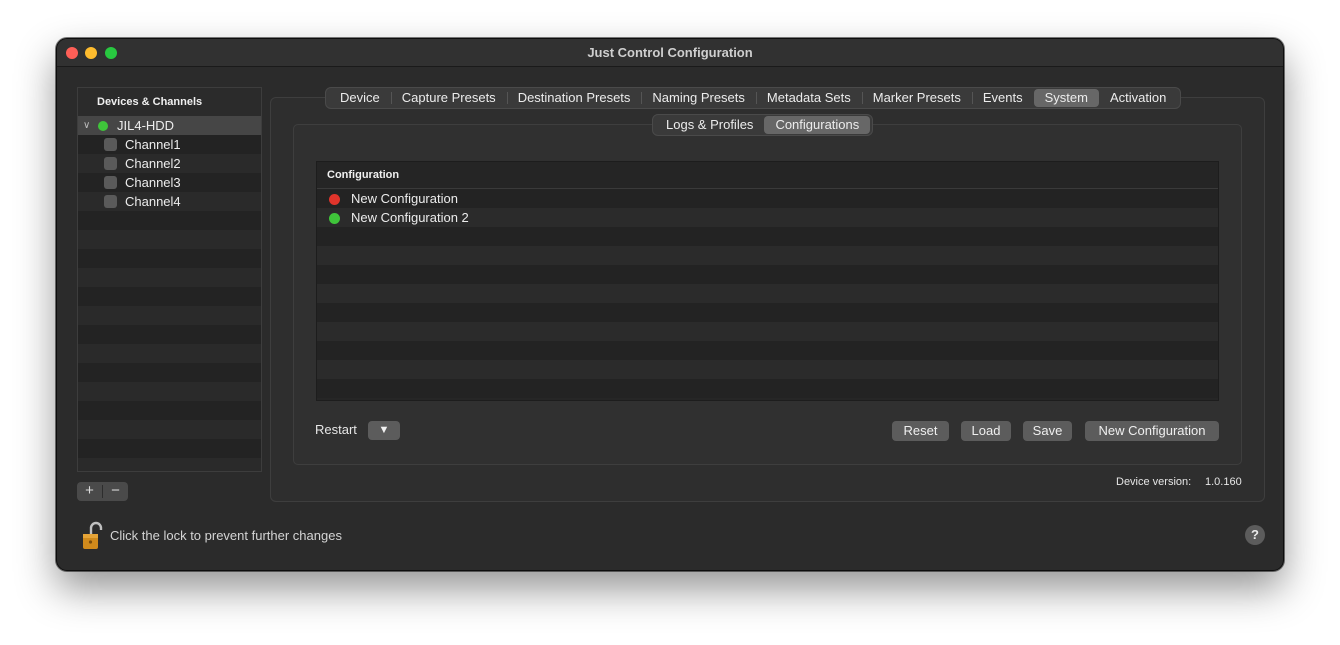 The height and width of the screenshot is (645, 1340). I want to click on column-header-configuration: Configuration, so click(767, 175).